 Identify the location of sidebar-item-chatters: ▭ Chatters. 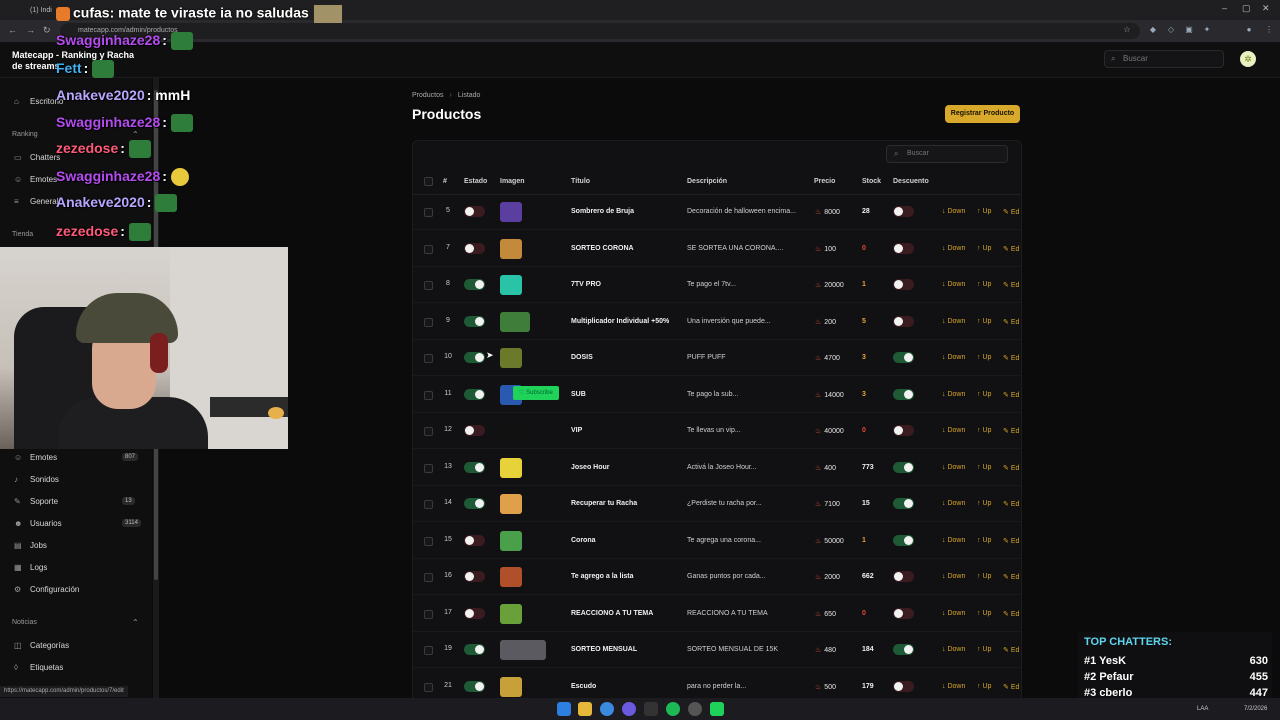
(37, 157).